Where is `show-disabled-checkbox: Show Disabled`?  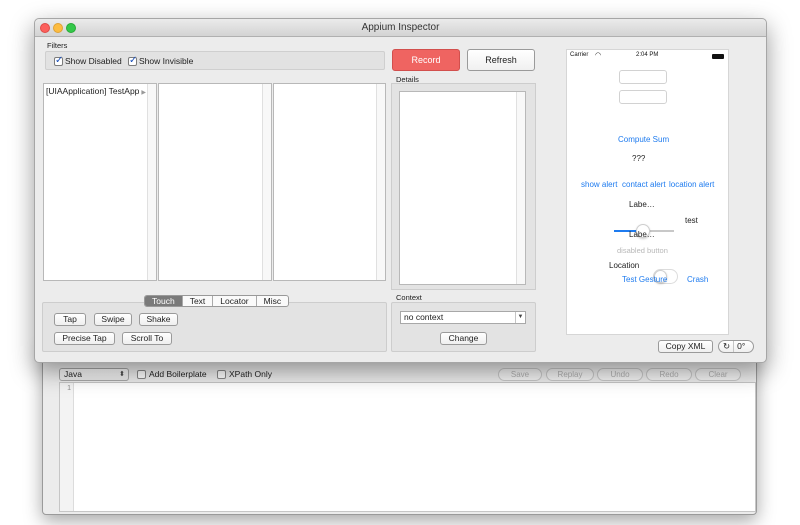 show-disabled-checkbox: Show Disabled is located at coordinates (88, 60).